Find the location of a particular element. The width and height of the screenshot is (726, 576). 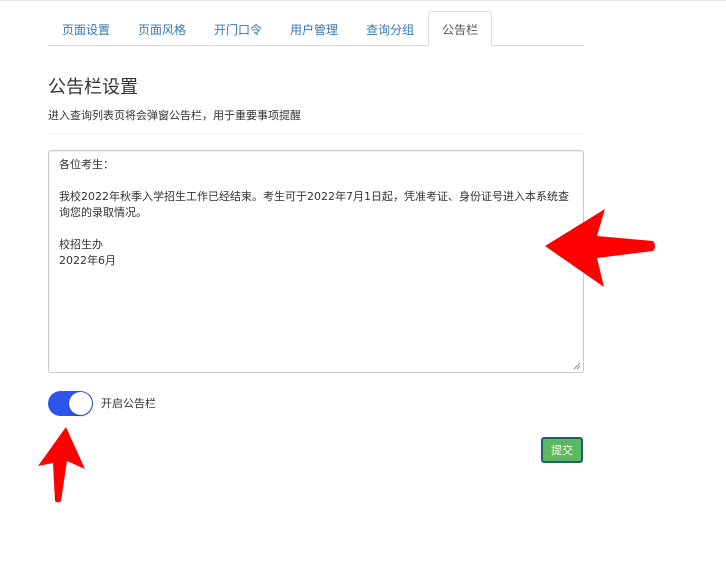

notice-line: 2022年6月 is located at coordinates (87, 260).